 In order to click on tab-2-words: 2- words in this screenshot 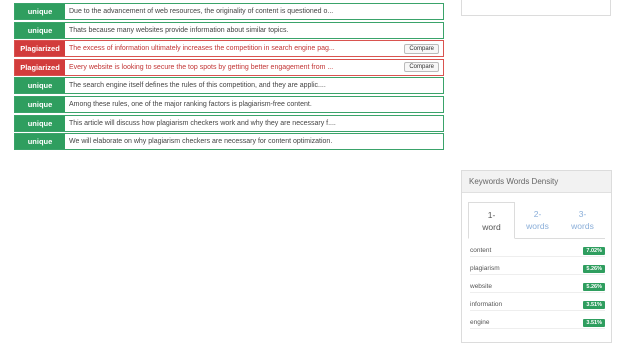, I will do `click(537, 220)`.